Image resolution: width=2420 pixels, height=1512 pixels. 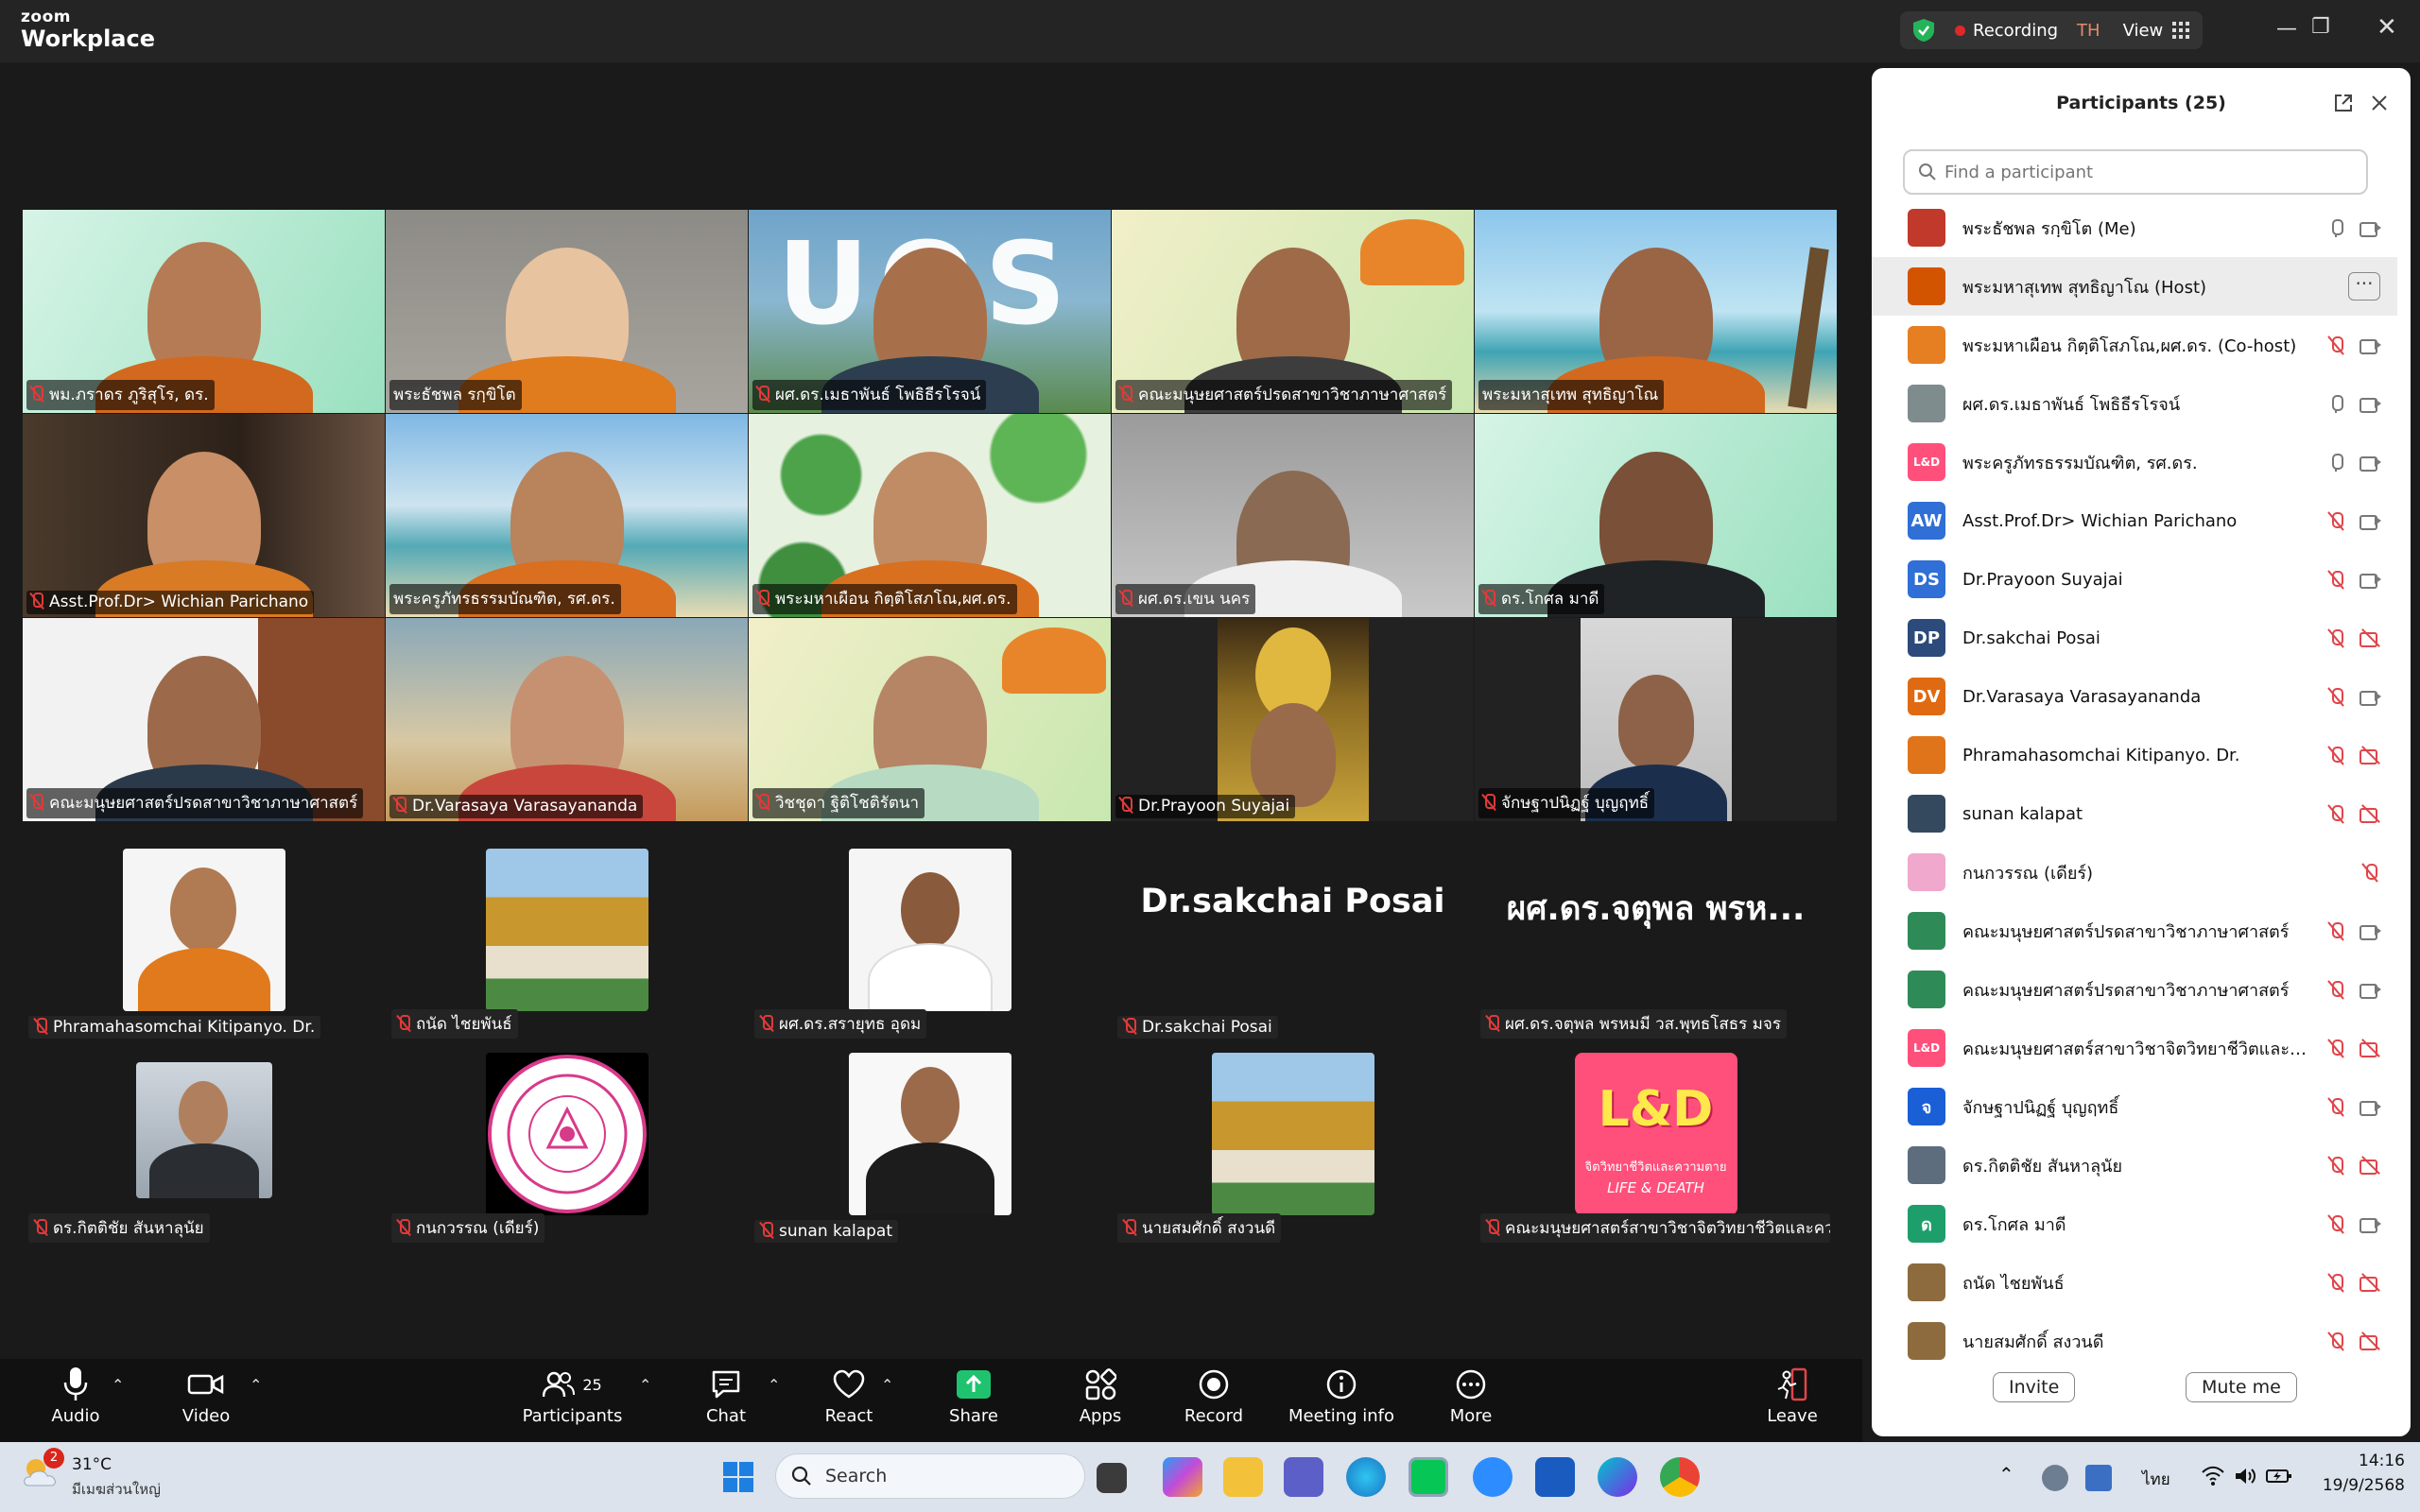 What do you see at coordinates (2134, 403) in the screenshot?
I see `participant-row: ผศ.ดร.เมธาพันธ์ โพธิธีรโรจน์` at bounding box center [2134, 403].